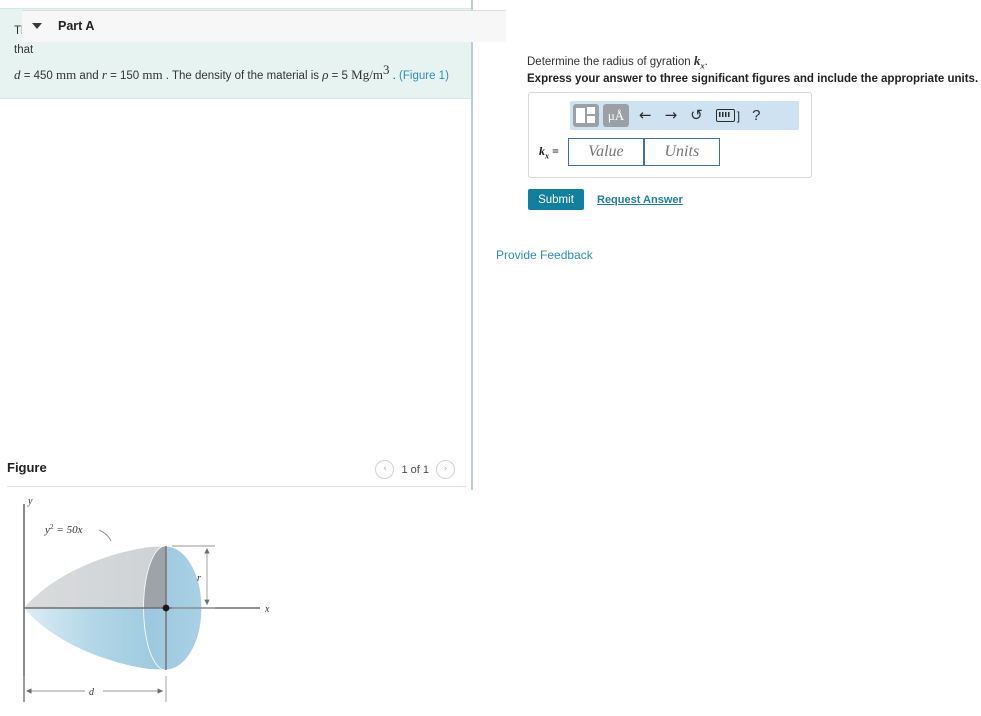 The image size is (981, 716). Describe the element at coordinates (38, 76) in the screenshot. I see `value-d: = 450` at that location.